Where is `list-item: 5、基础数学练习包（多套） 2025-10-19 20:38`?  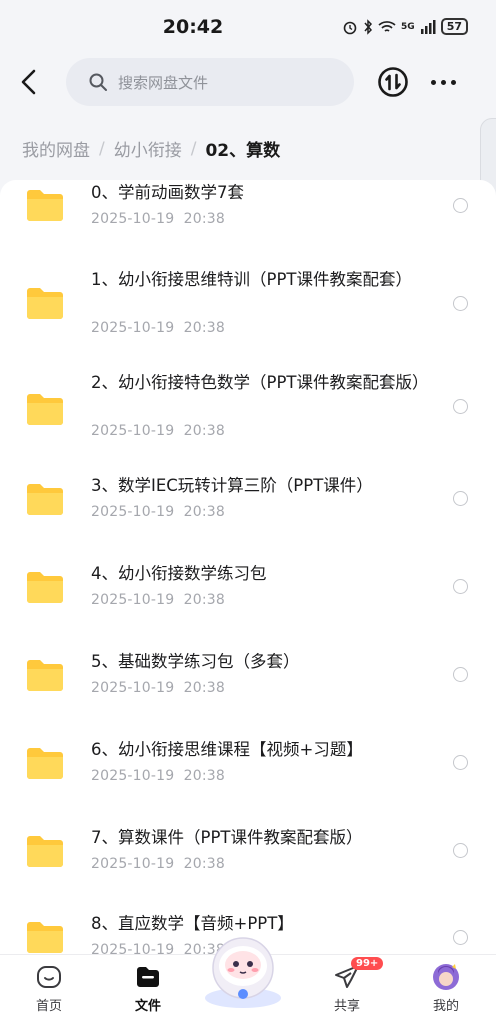 list-item: 5、基础数学练习包（多套） 2025-10-19 20:38 is located at coordinates (248, 692).